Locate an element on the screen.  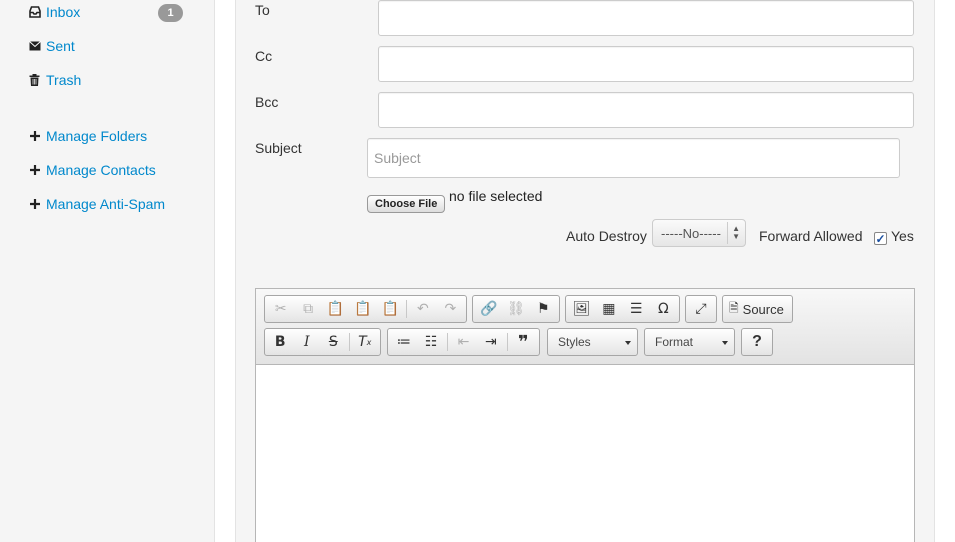
redo-icon: ↷ is located at coordinates (450, 309).